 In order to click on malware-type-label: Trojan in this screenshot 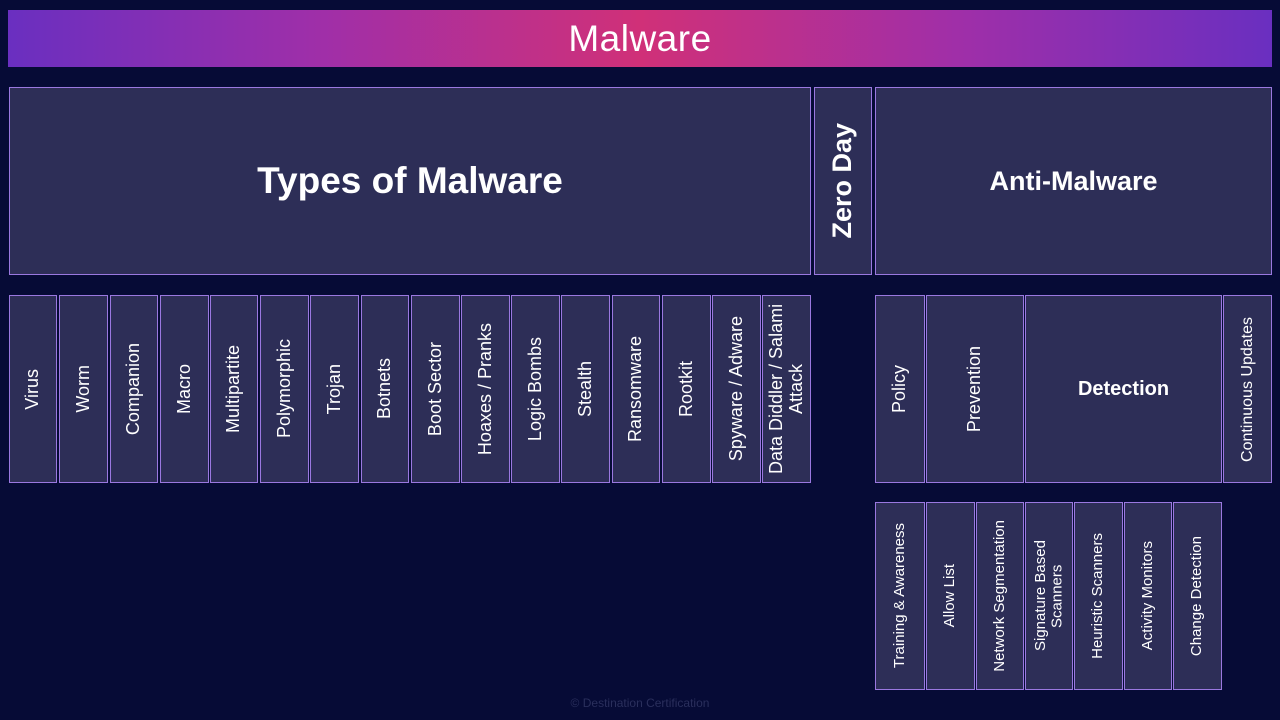, I will do `click(333, 389)`.